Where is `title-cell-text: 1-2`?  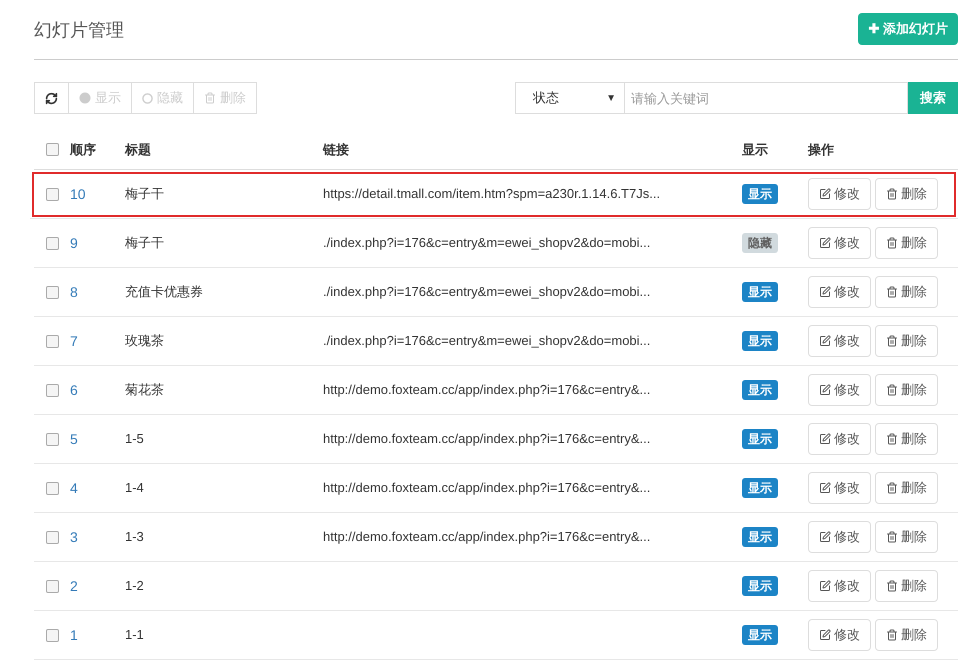 title-cell-text: 1-2 is located at coordinates (135, 586).